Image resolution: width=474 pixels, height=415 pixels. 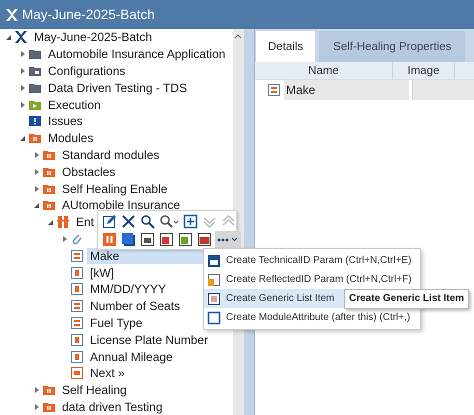 I want to click on delete-button, so click(x=128, y=221).